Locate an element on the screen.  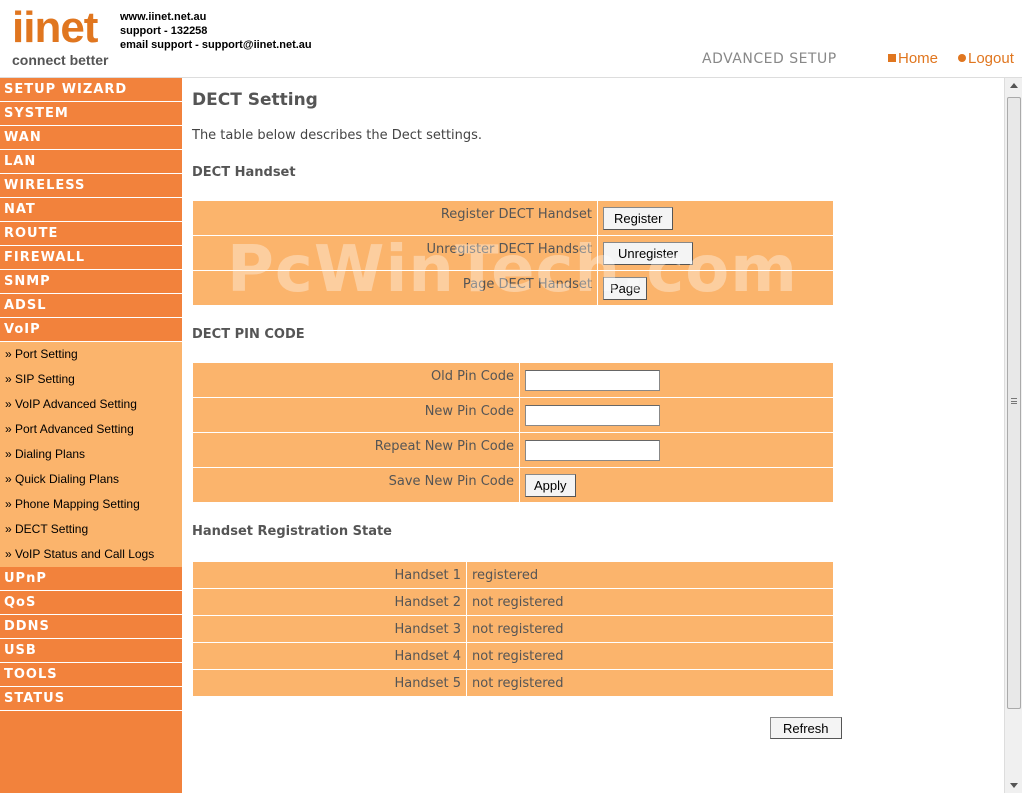
sidebar-item-lan: LAN is located at coordinates (91, 162).